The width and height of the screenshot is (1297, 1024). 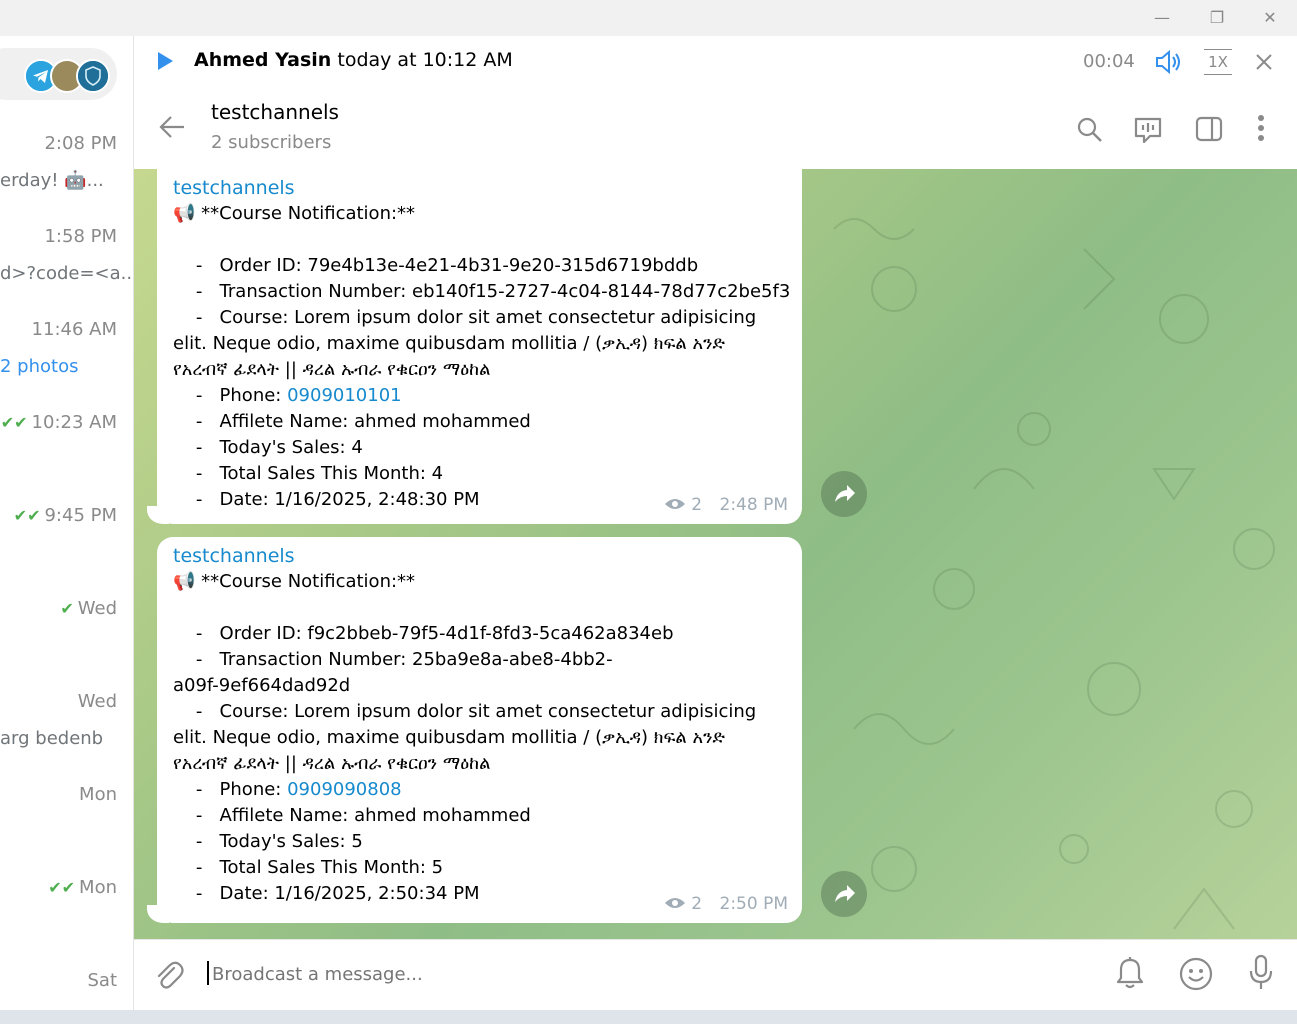 What do you see at coordinates (1109, 61) in the screenshot?
I see `player-elapsed: 00:04` at bounding box center [1109, 61].